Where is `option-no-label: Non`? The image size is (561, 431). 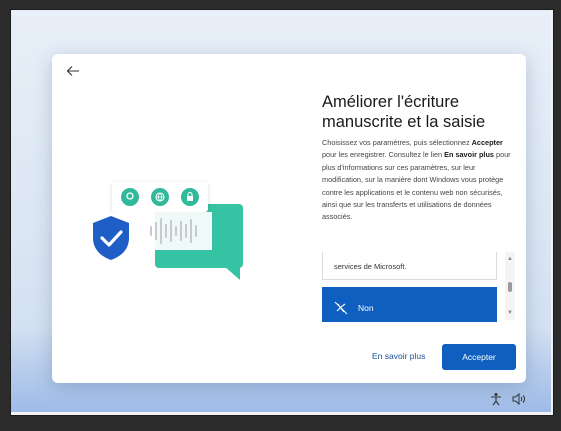 option-no-label: Non is located at coordinates (366, 308).